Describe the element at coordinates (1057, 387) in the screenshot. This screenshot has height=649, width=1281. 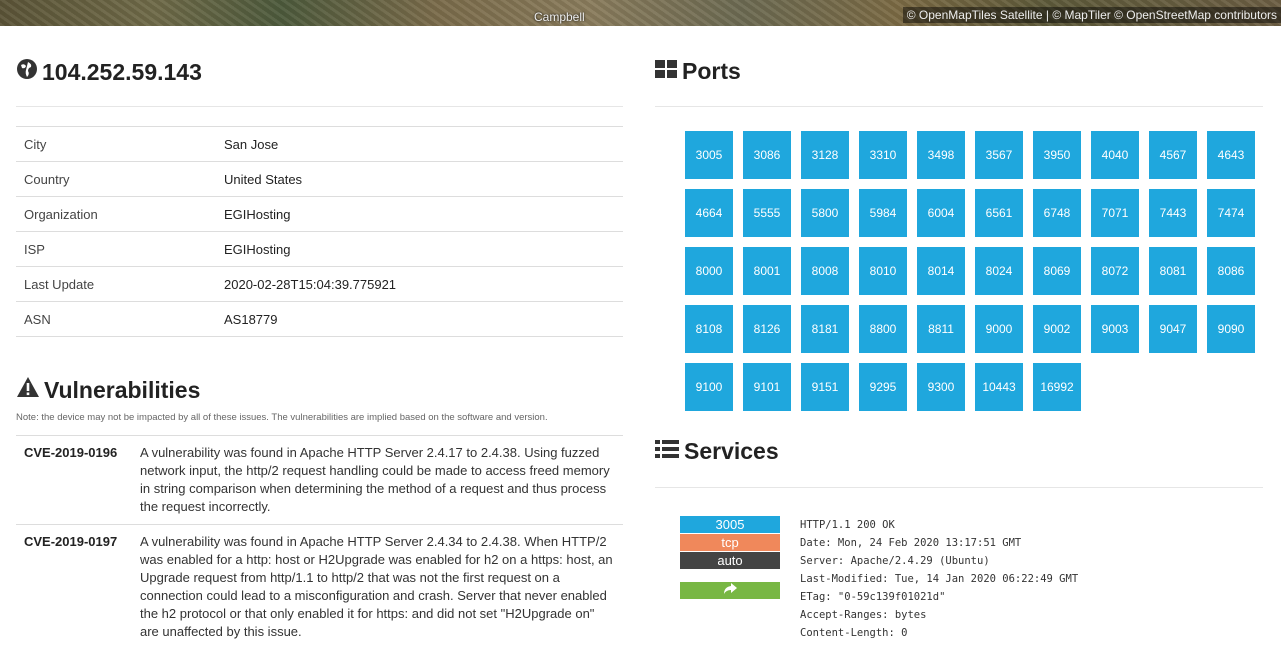
I see `port-tile-16992: 16992` at that location.